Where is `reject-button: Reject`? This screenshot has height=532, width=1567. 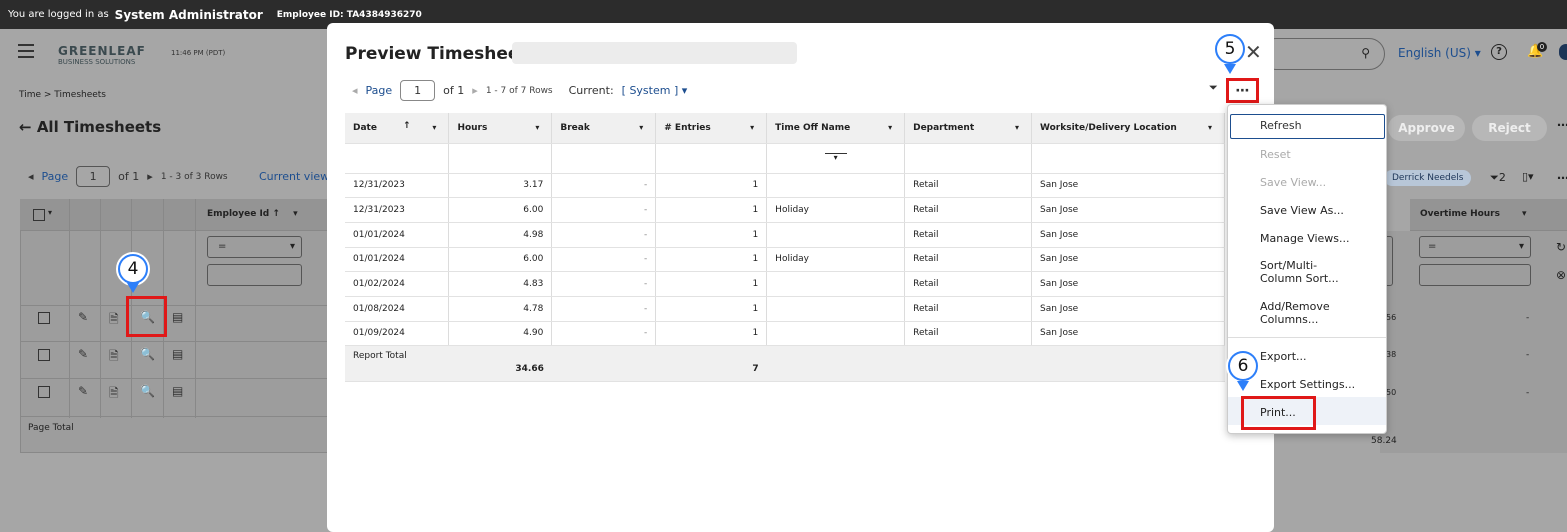 reject-button: Reject is located at coordinates (1509, 128).